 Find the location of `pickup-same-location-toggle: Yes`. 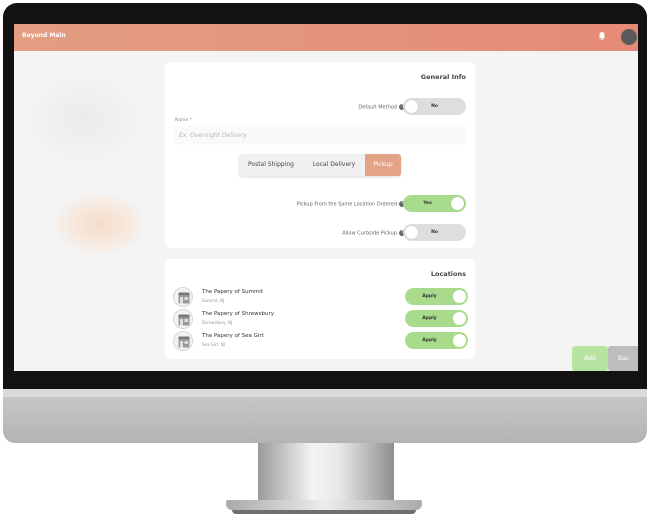

pickup-same-location-toggle: Yes is located at coordinates (434, 203).